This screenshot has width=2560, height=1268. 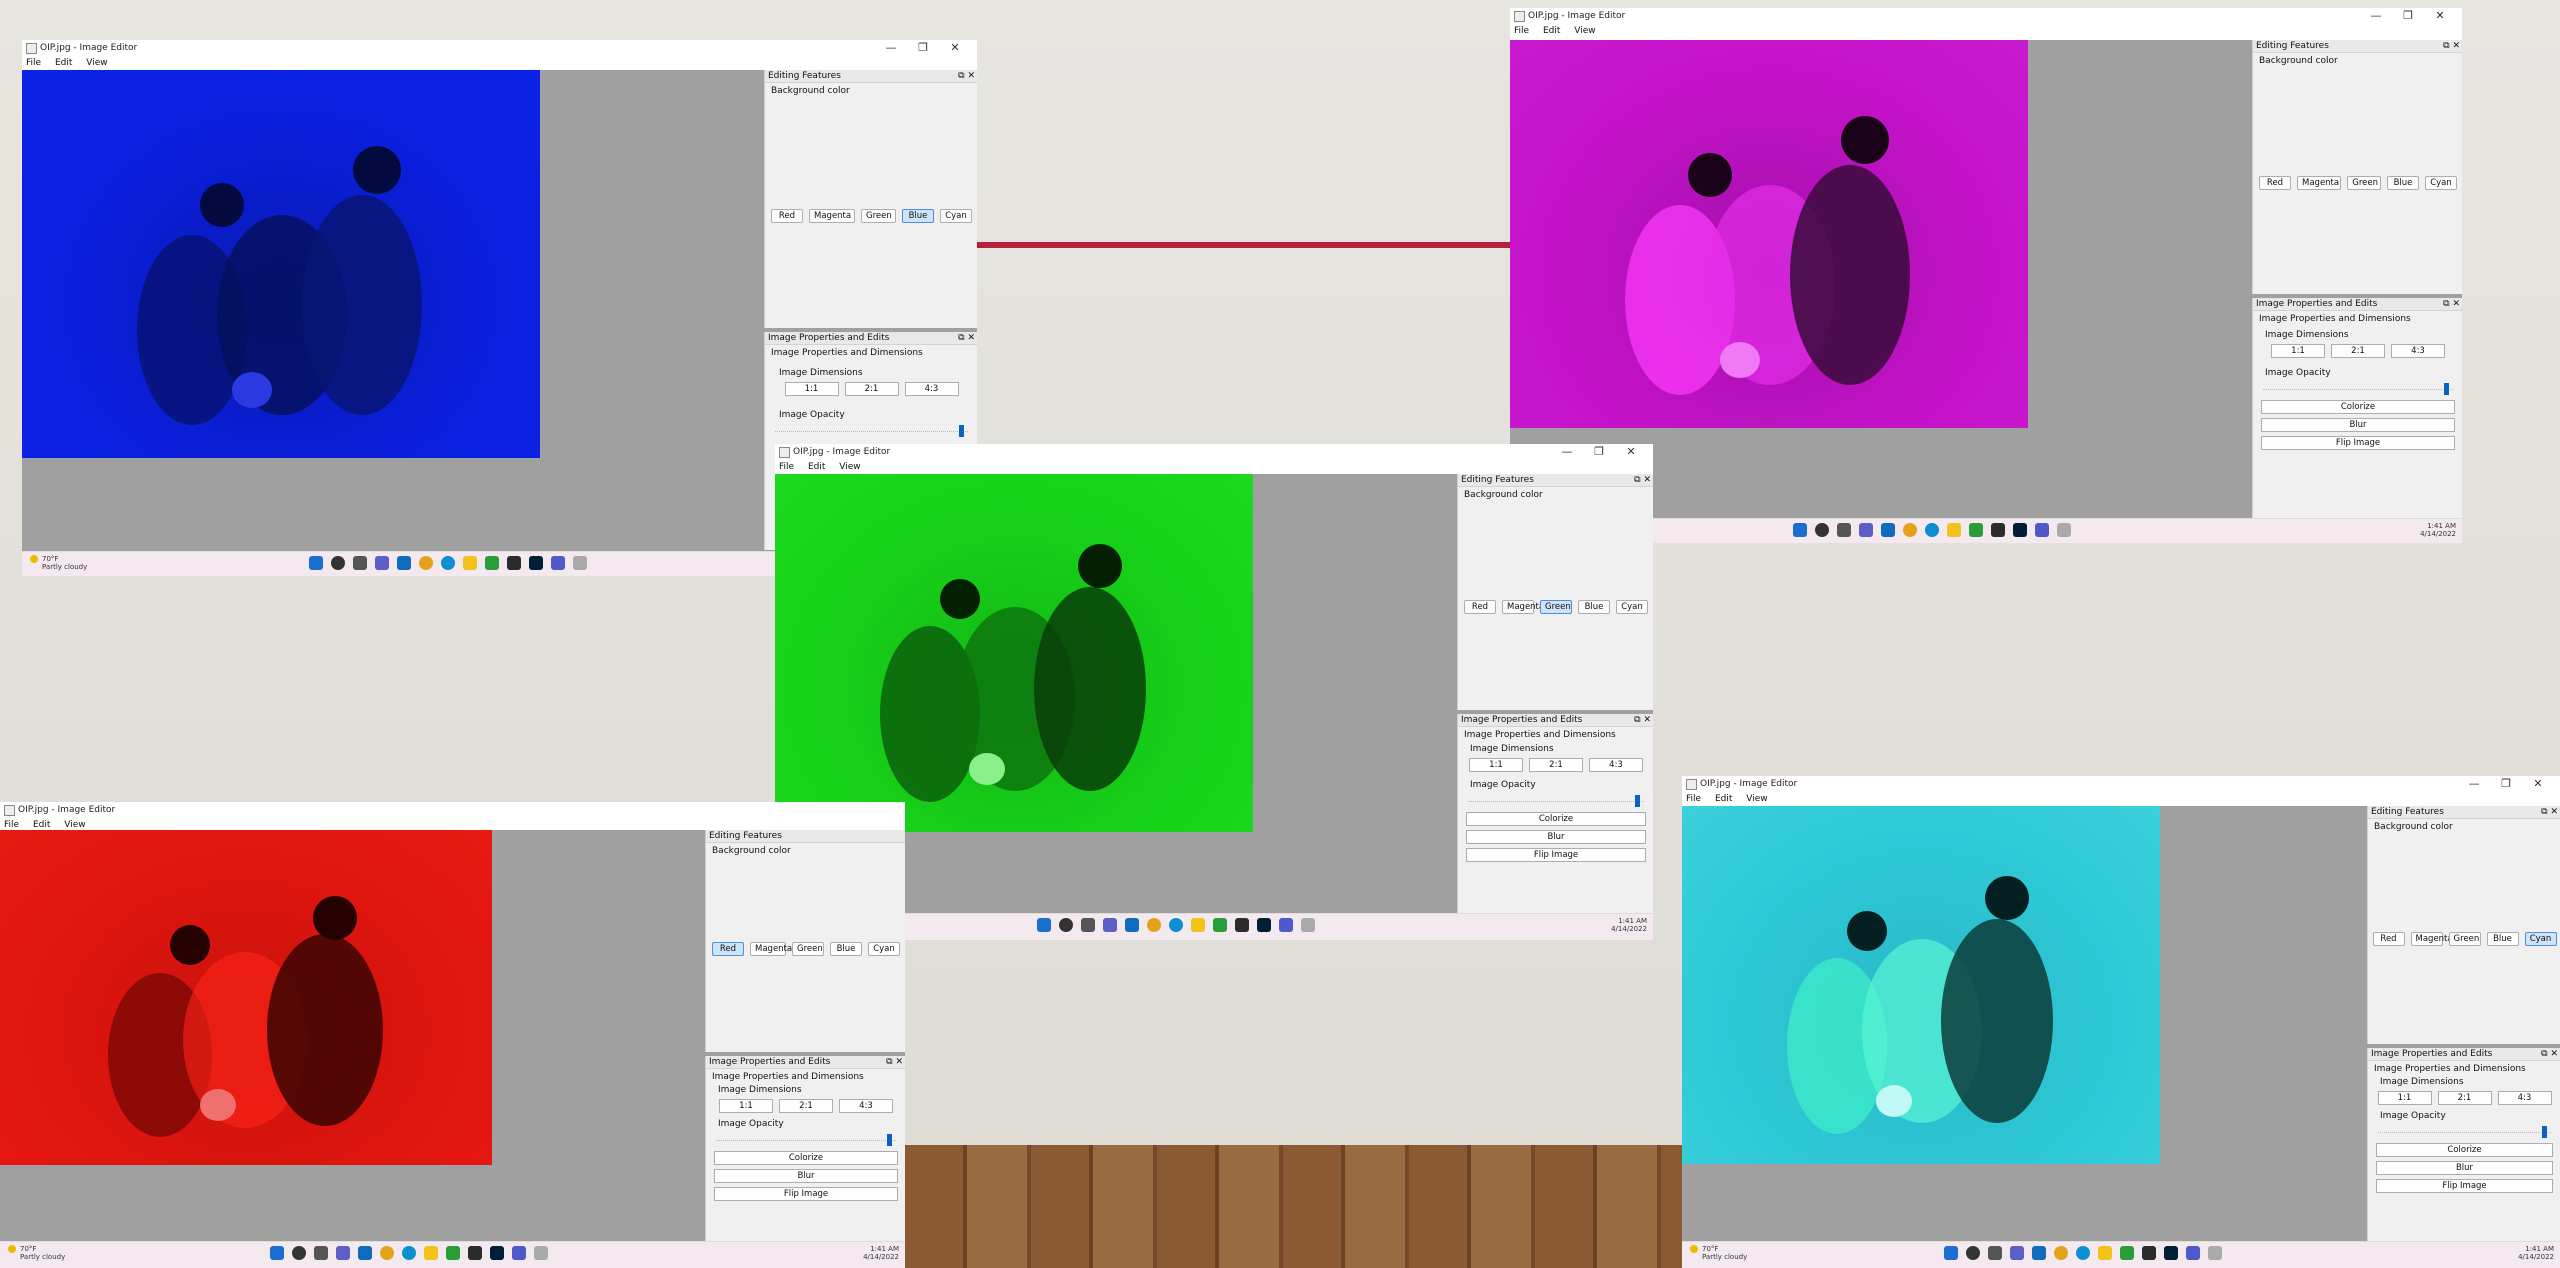 What do you see at coordinates (806, 1176) in the screenshot?
I see `blur-button: Blur` at bounding box center [806, 1176].